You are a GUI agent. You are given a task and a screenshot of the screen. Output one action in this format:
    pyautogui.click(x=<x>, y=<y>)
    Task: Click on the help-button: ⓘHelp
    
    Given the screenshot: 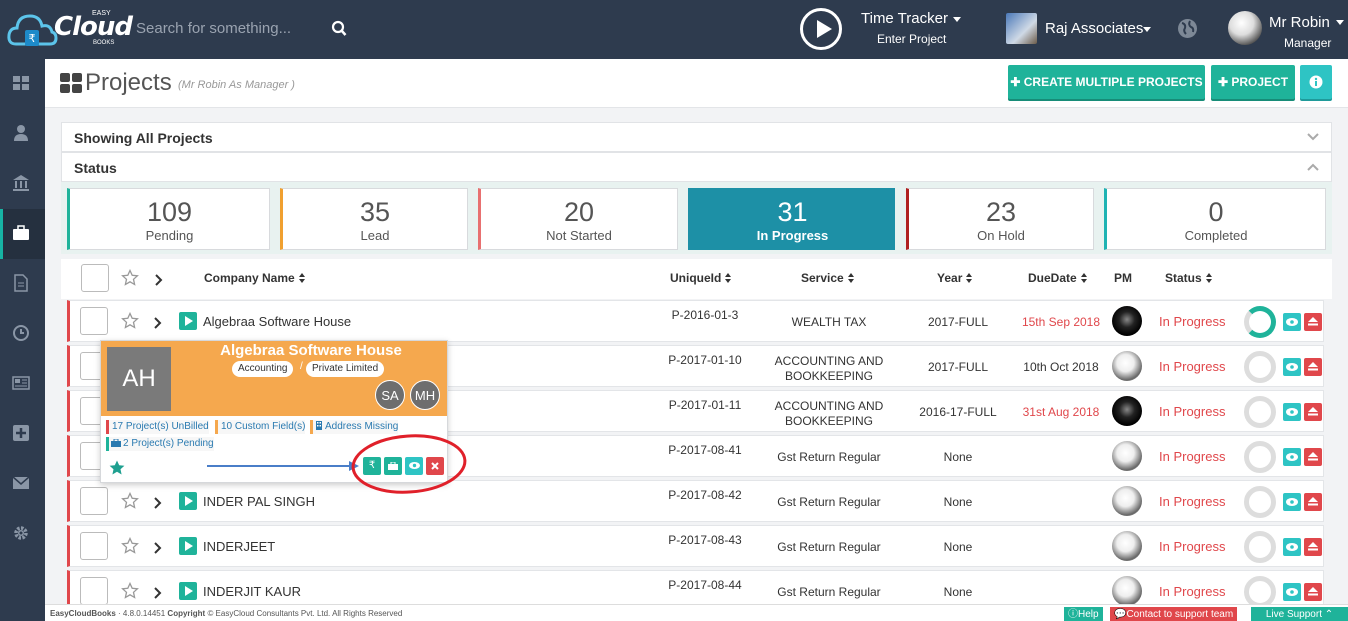 What is the action you would take?
    pyautogui.click(x=1083, y=614)
    